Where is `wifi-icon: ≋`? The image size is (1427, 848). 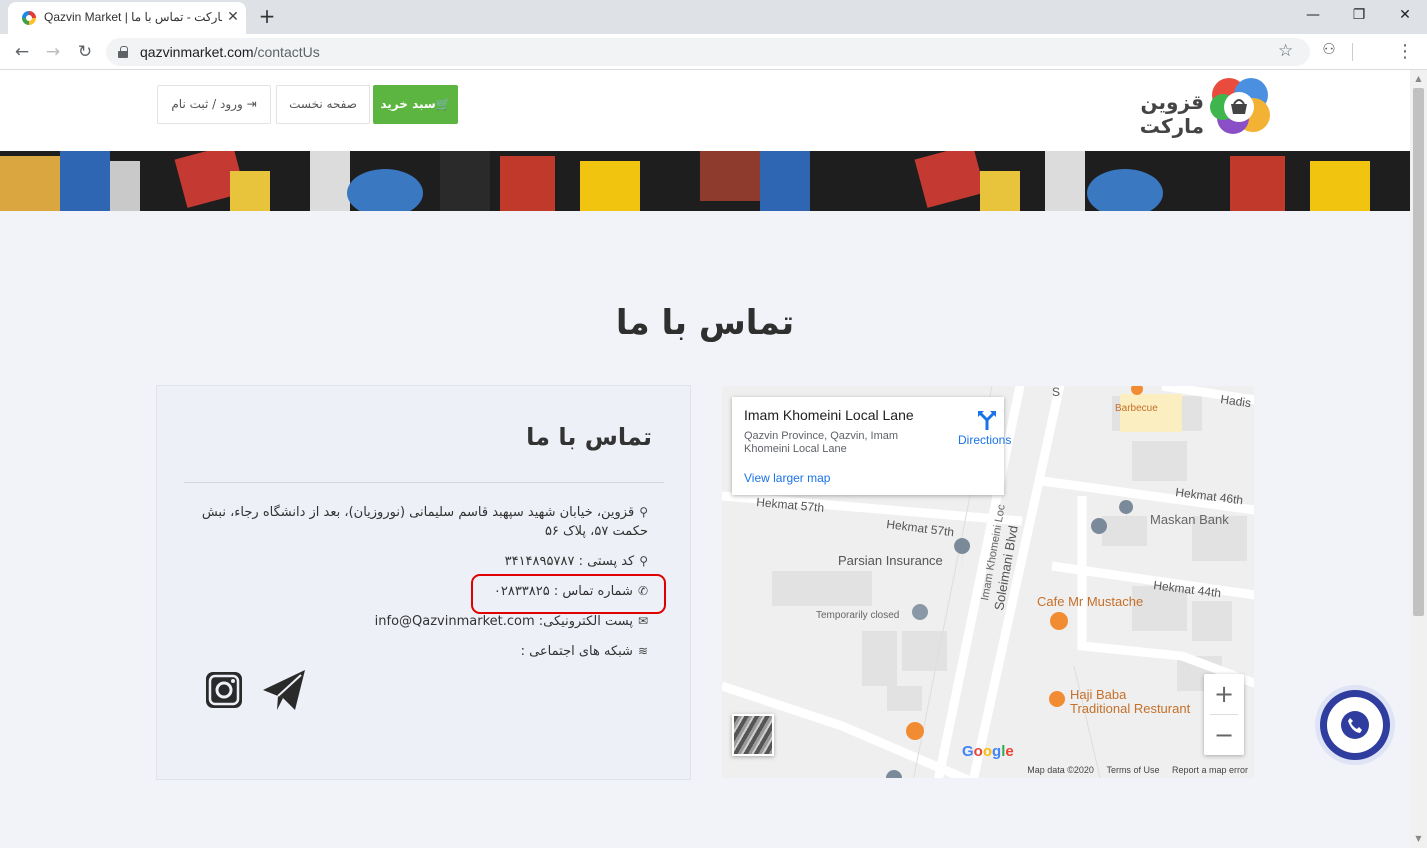 wifi-icon: ≋ is located at coordinates (642, 651).